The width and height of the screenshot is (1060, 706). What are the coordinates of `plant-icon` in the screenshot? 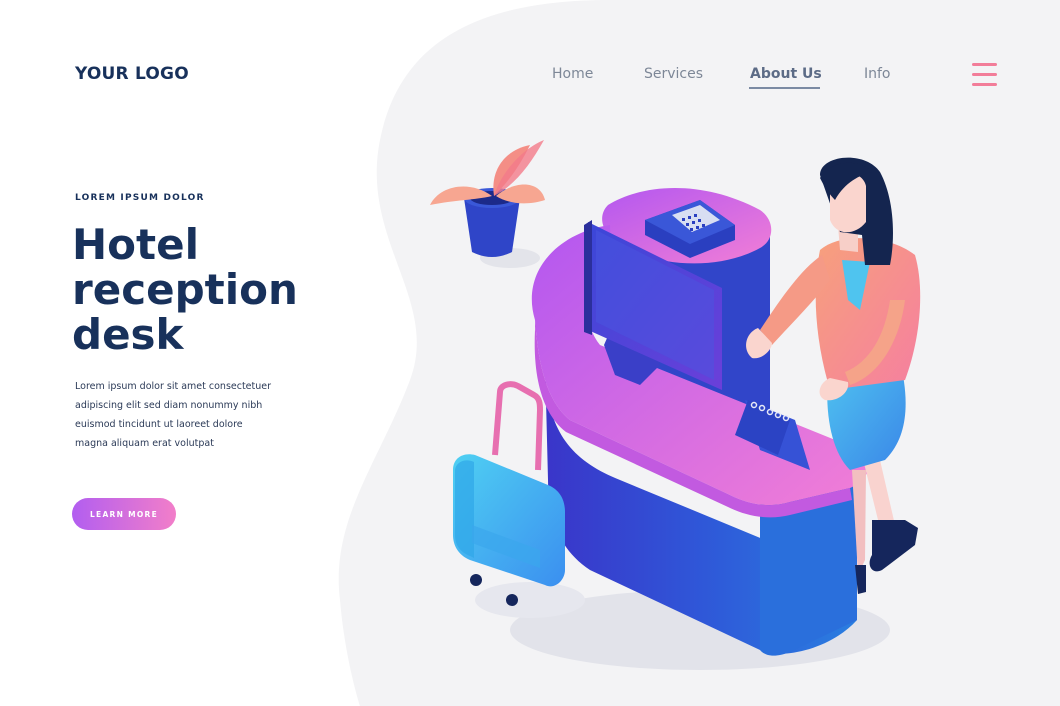 It's located at (487, 204).